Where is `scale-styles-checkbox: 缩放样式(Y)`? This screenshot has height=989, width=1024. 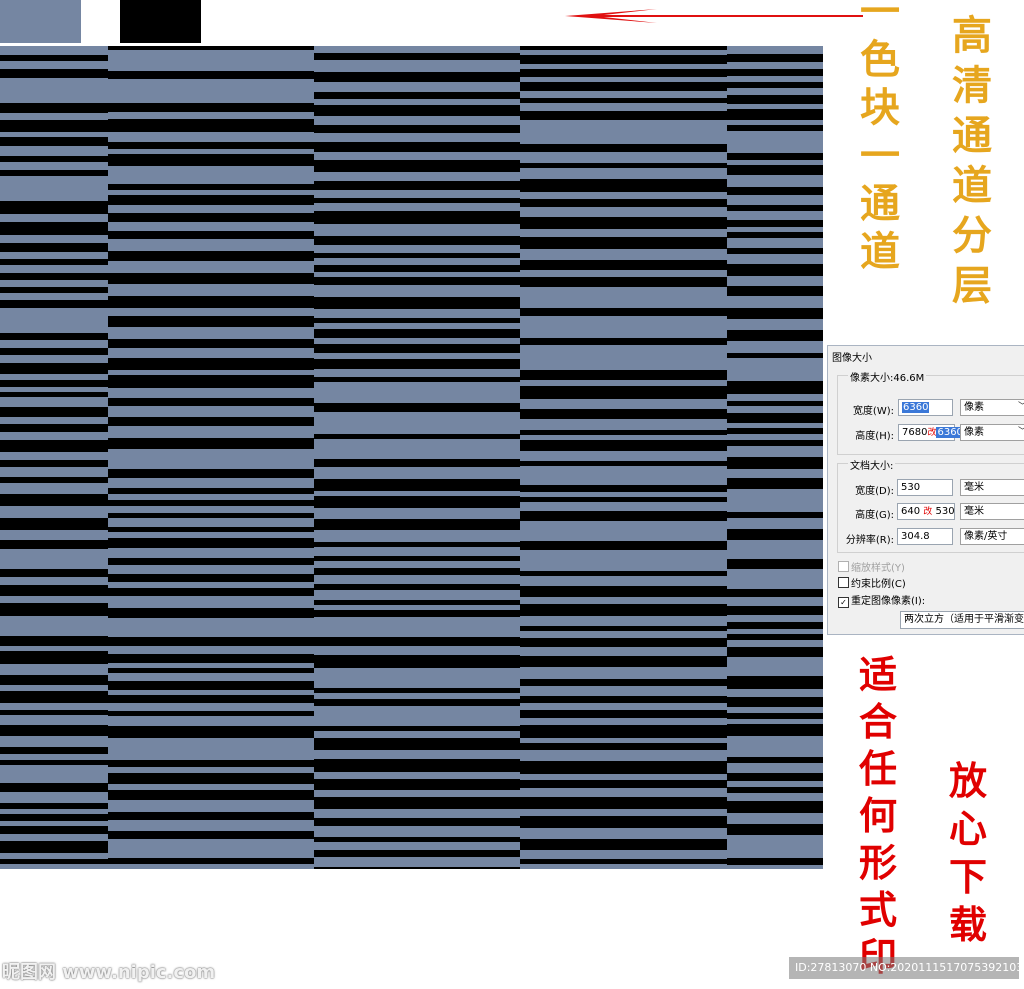 scale-styles-checkbox: 缩放样式(Y) is located at coordinates (871, 566).